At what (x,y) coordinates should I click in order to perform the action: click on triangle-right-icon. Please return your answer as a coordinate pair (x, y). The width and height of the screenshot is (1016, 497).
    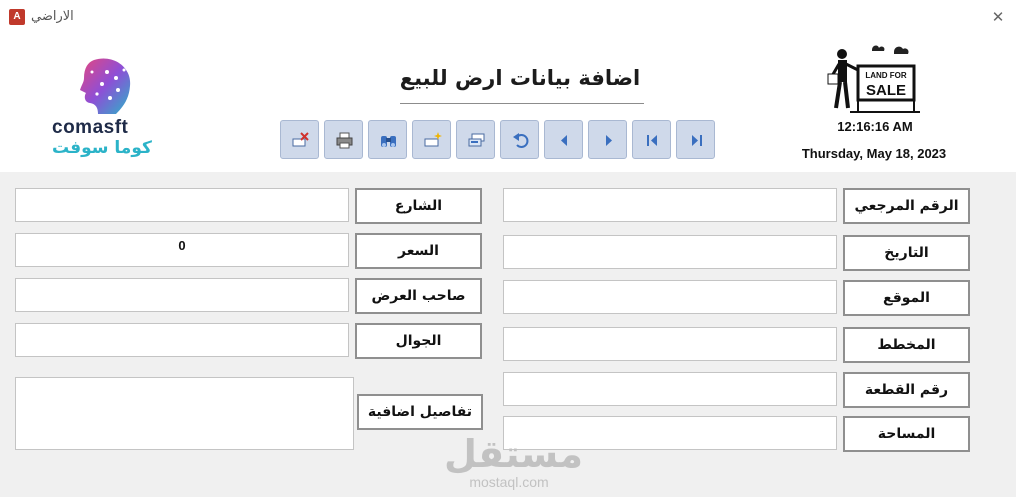
    Looking at the image, I should click on (609, 140).